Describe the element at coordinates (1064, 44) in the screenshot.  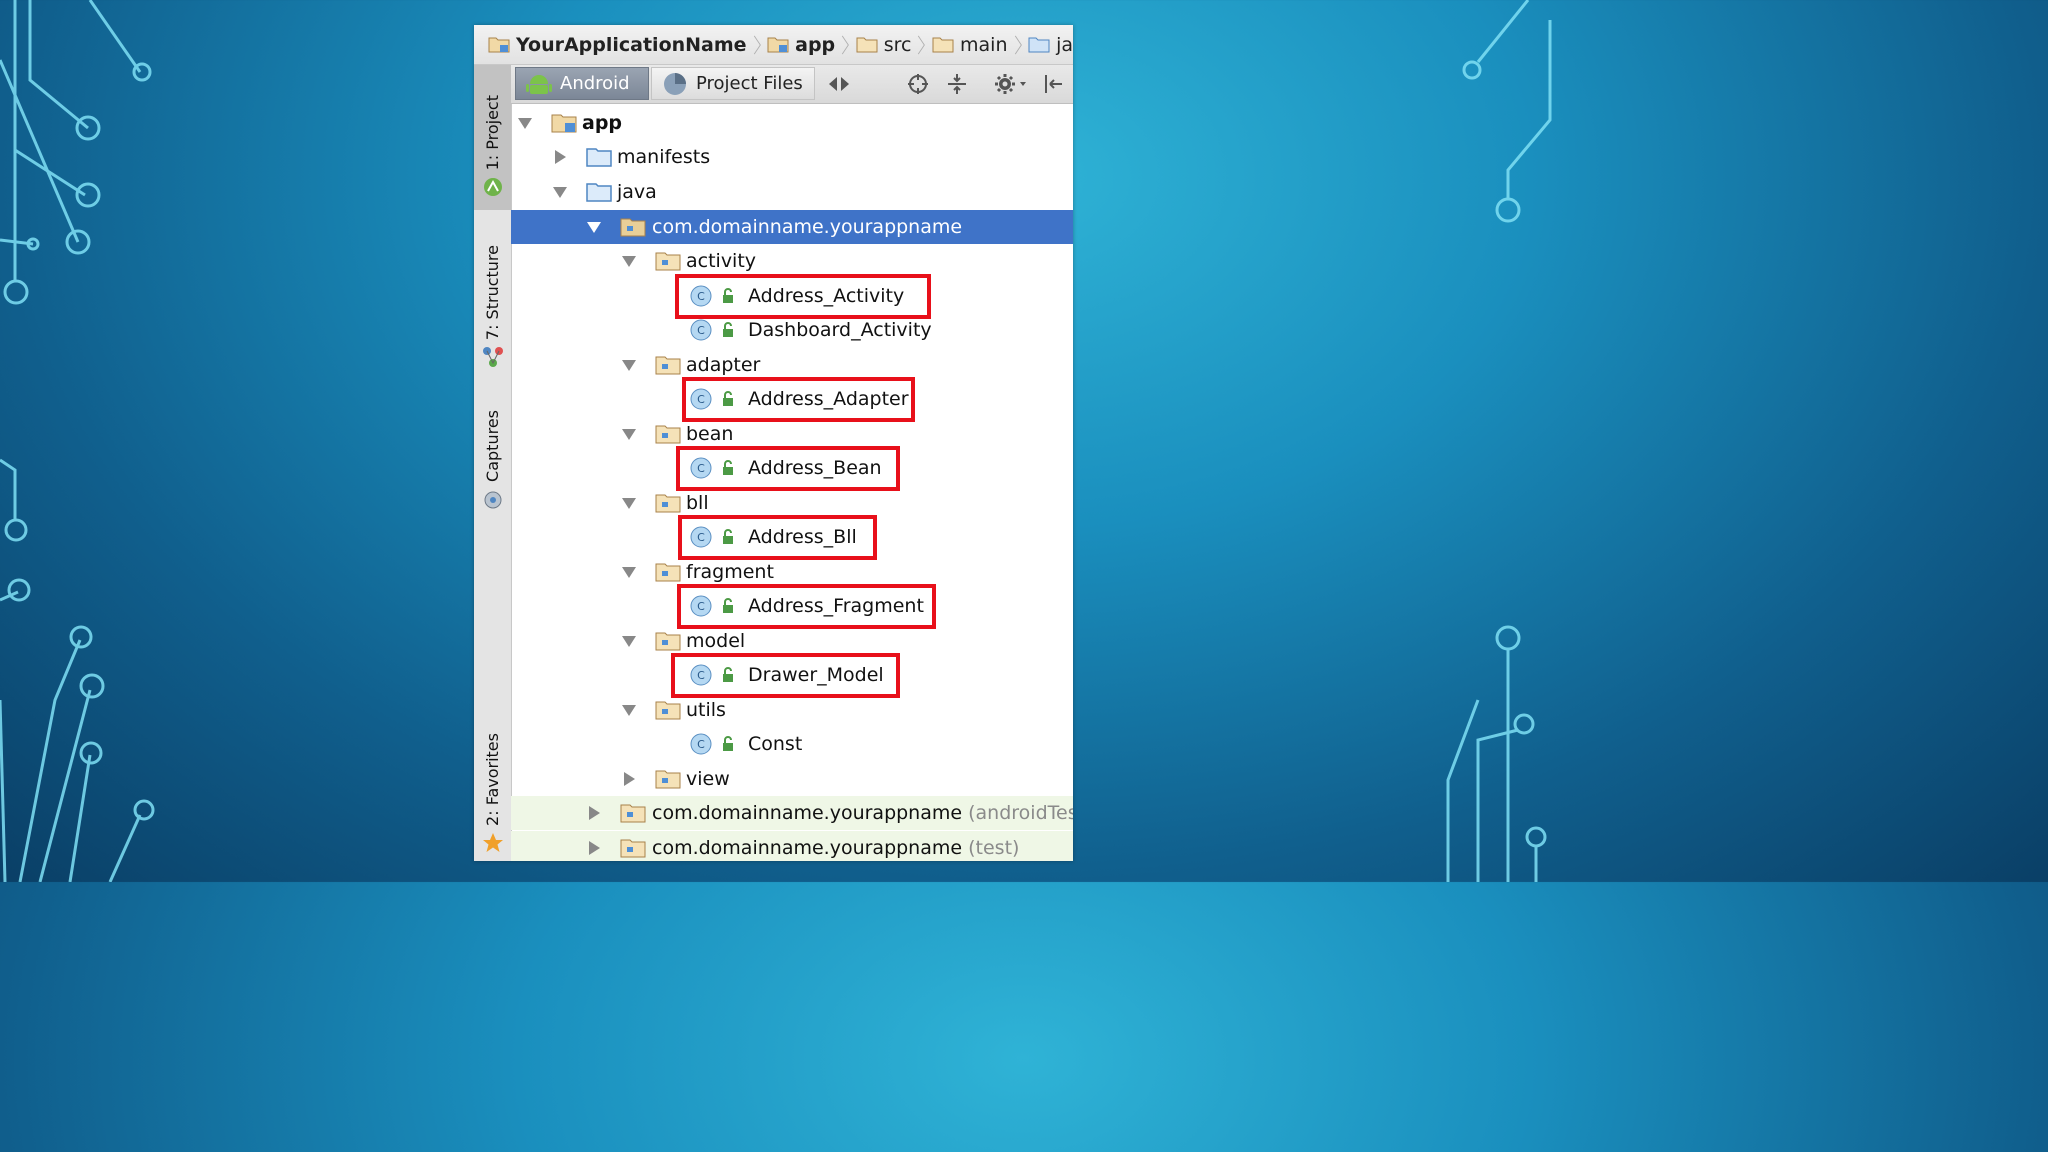
I see `breadcrumb-label: ja` at that location.